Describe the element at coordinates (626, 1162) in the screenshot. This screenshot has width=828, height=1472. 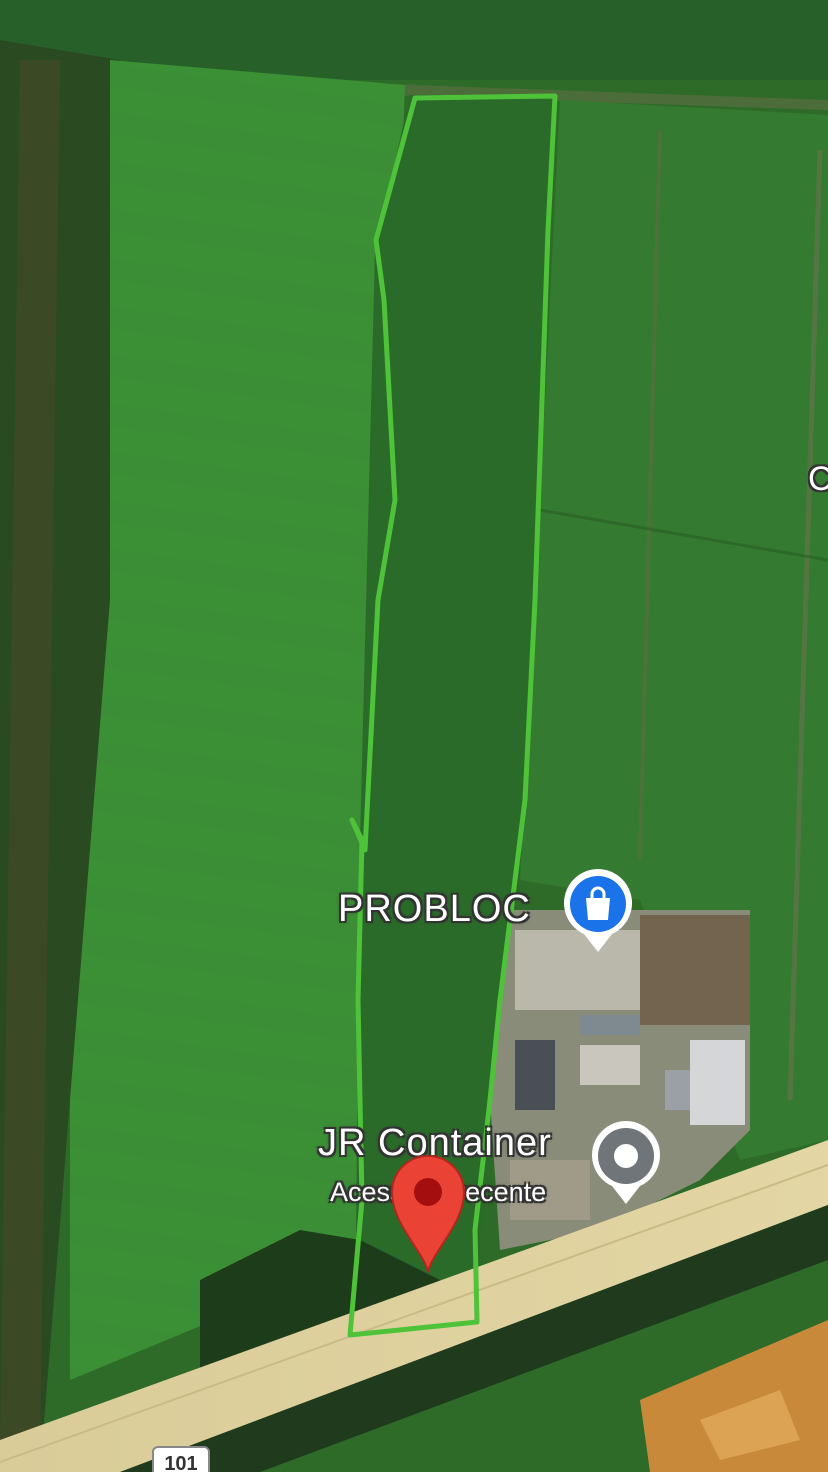
I see `place-dot-icon` at that location.